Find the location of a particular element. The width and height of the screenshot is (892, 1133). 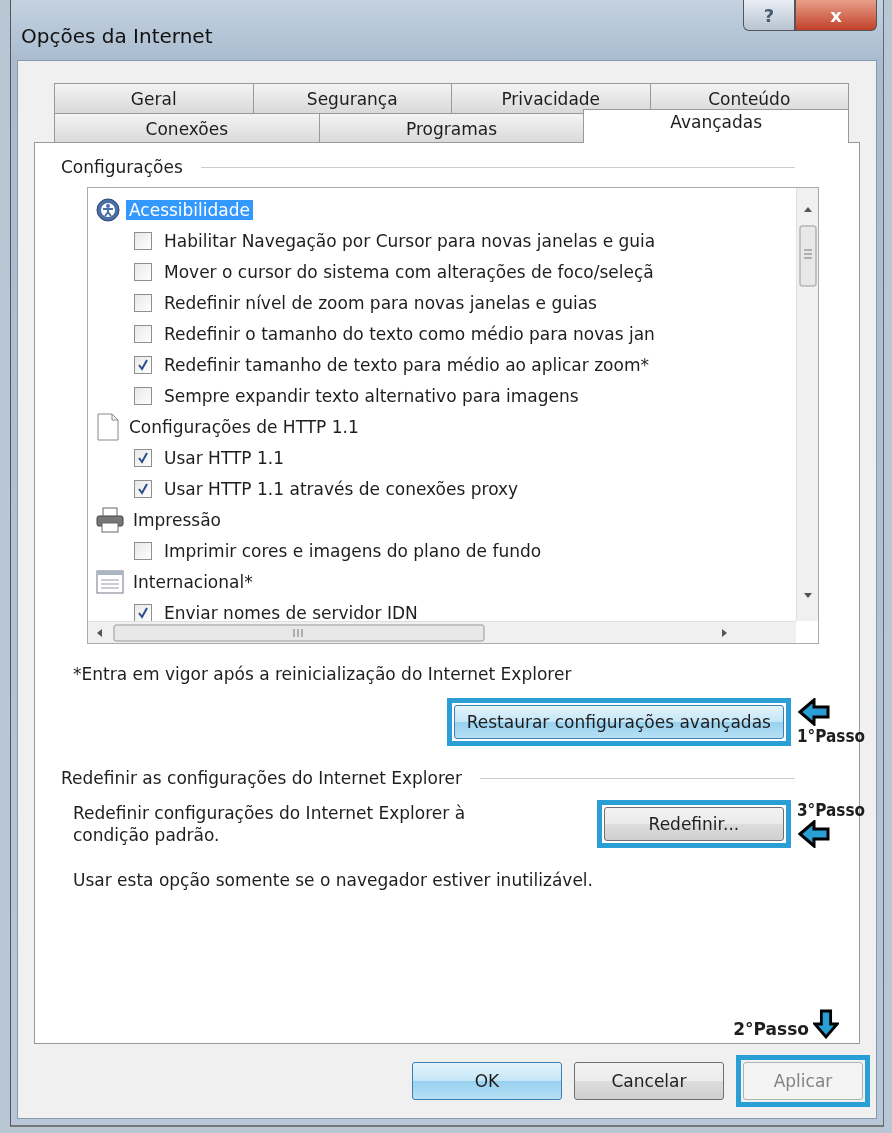

group-title: Redefinir as configurações do Internet Explorer is located at coordinates (261, 778).